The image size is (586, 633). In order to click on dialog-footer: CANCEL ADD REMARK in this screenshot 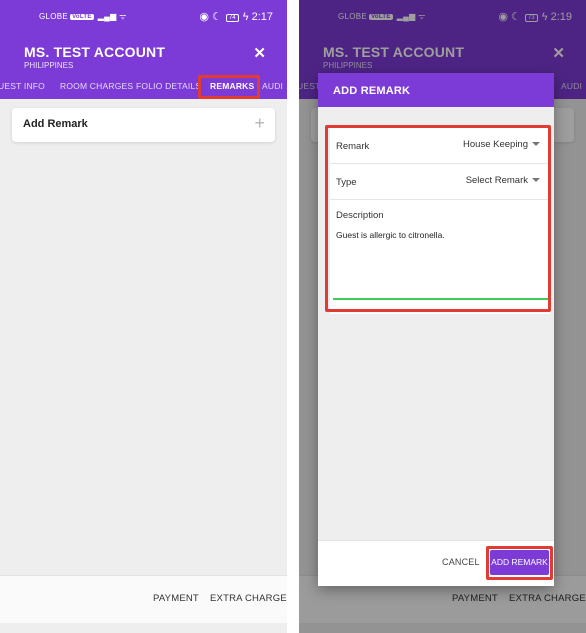, I will do `click(436, 563)`.